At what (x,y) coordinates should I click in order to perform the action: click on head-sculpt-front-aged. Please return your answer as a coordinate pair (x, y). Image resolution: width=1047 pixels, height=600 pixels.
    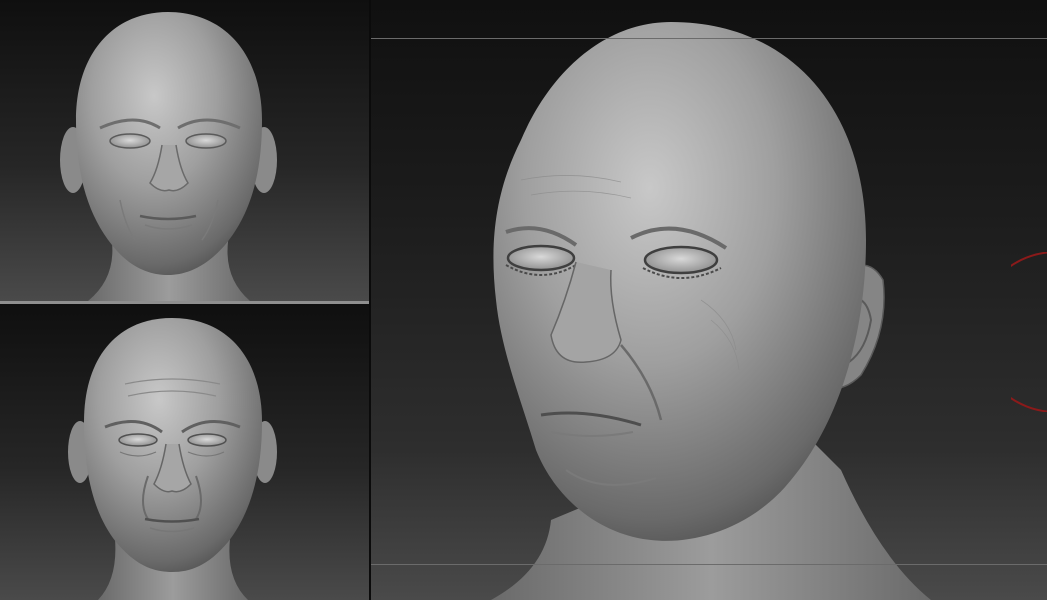
    Looking at the image, I should click on (172, 459).